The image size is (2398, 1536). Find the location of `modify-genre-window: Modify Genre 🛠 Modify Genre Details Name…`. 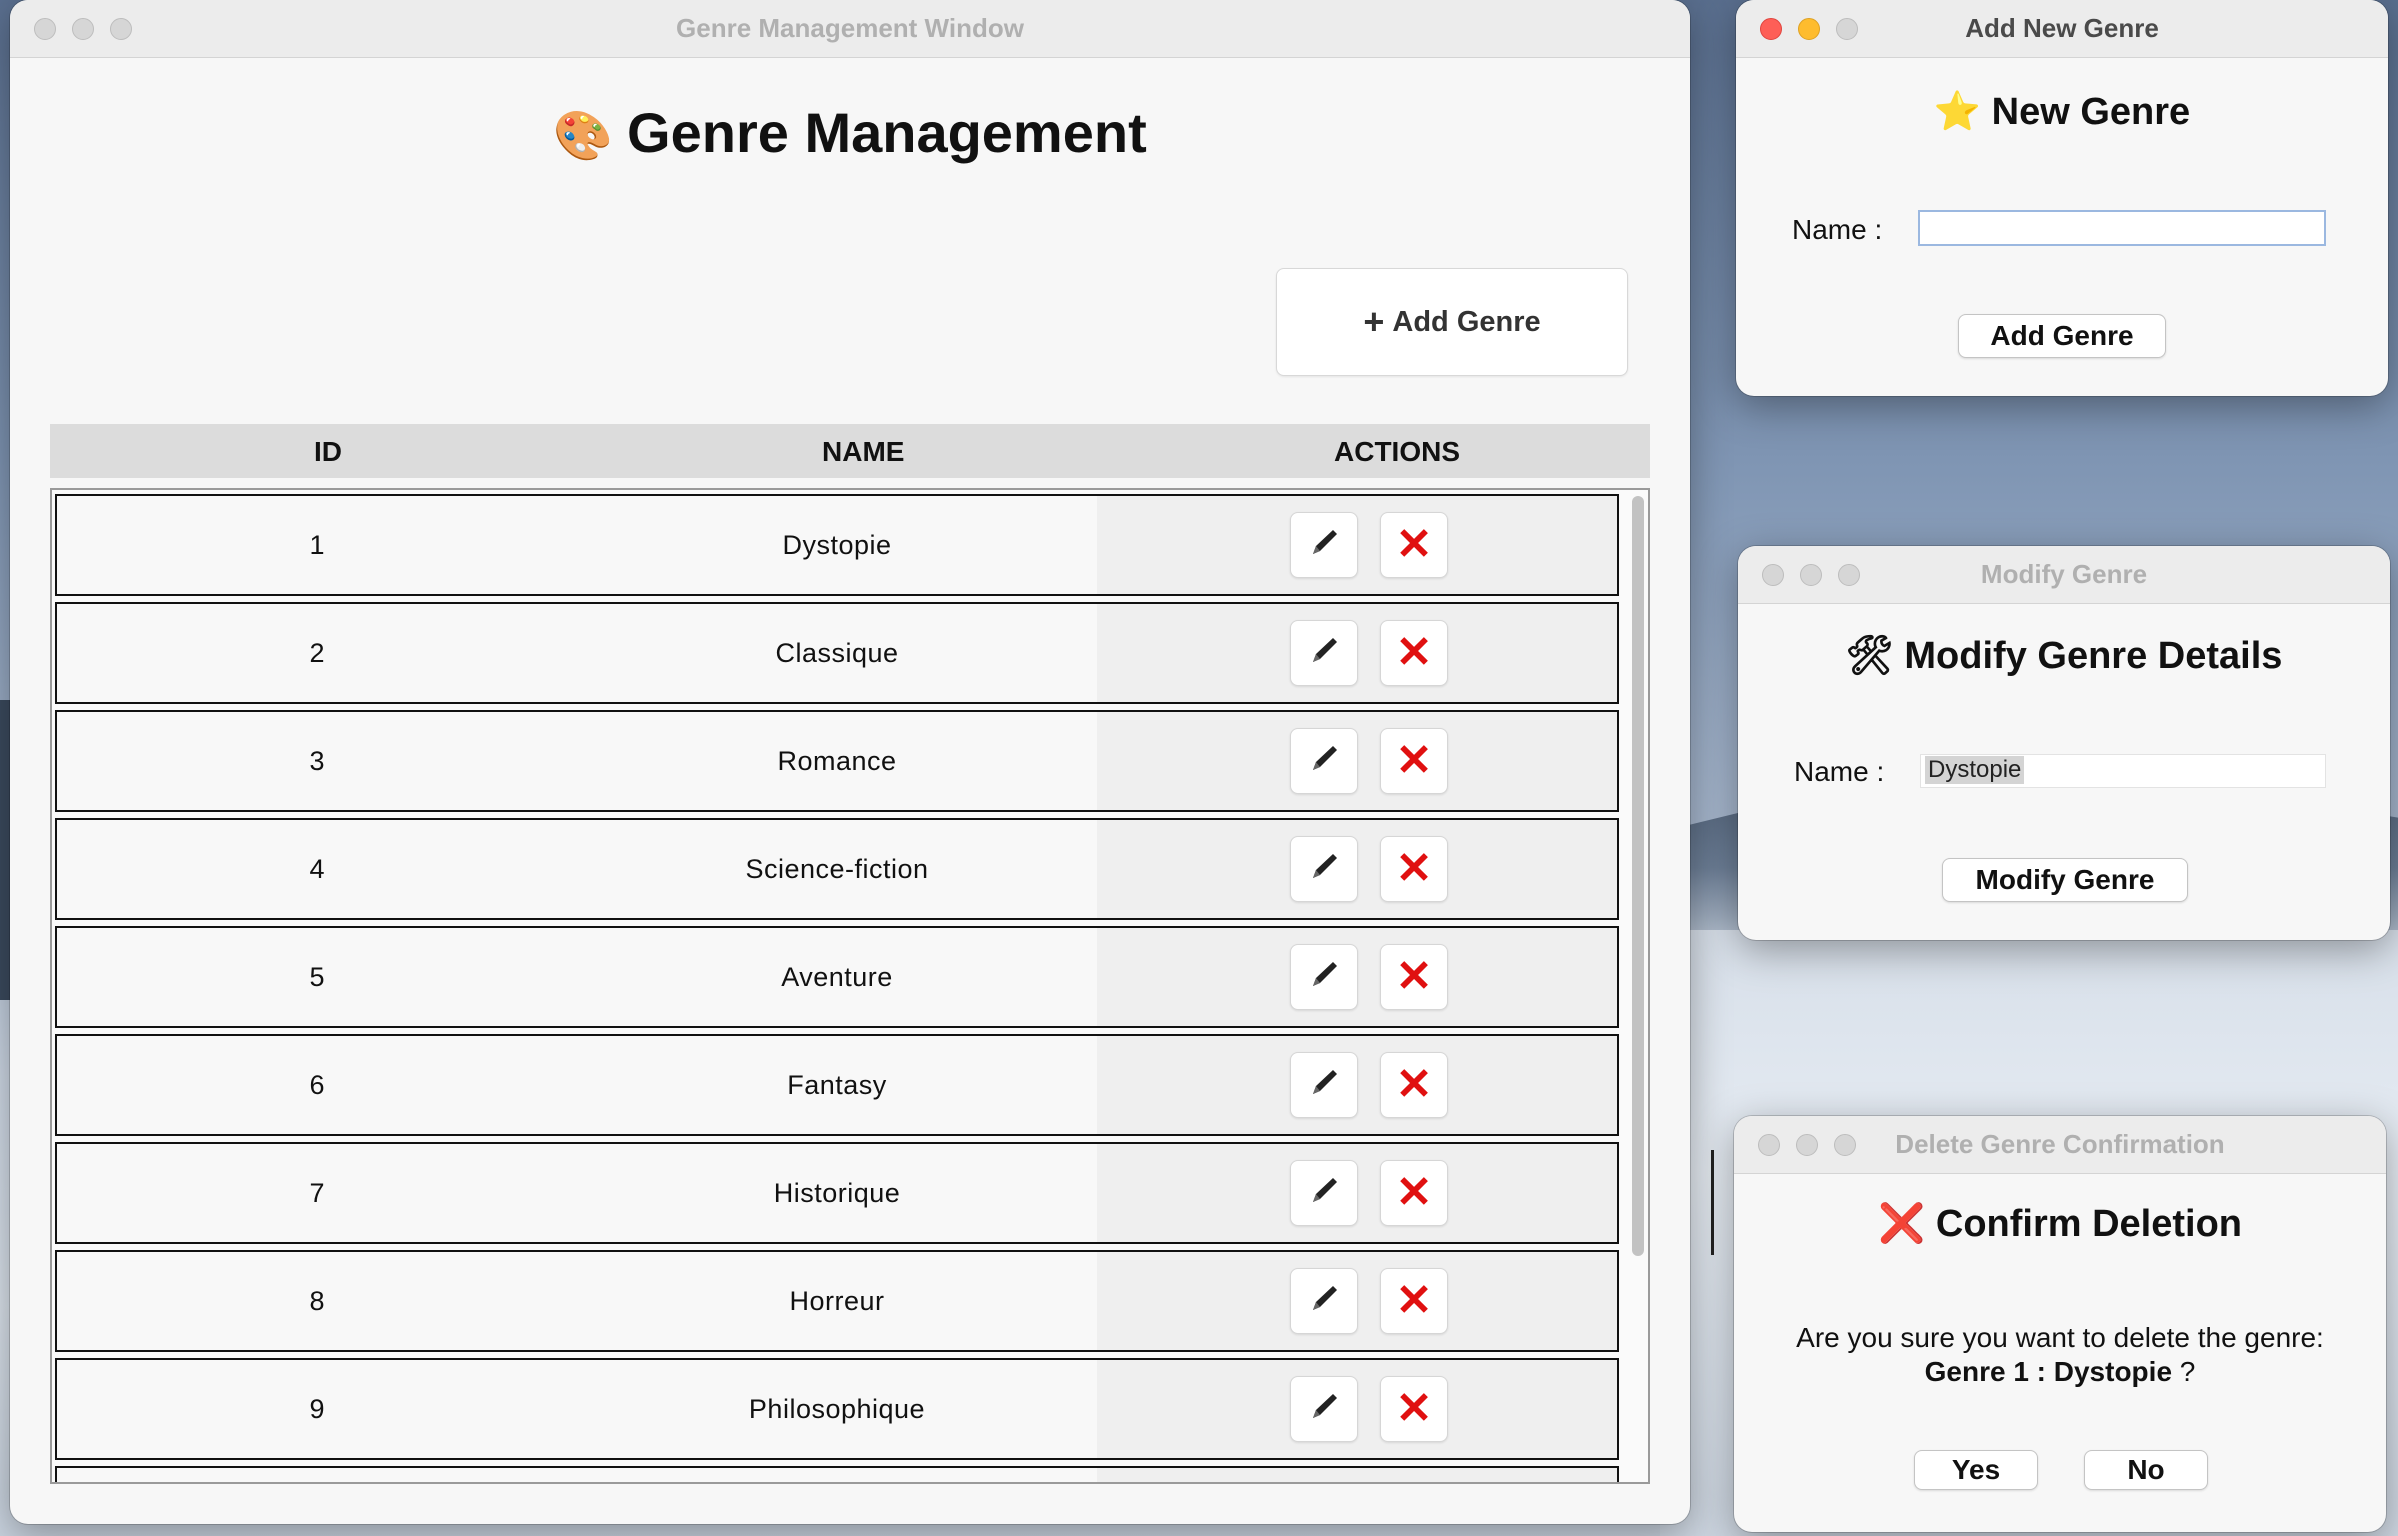

modify-genre-window: Modify Genre 🛠 Modify Genre Details Name… is located at coordinates (2064, 743).